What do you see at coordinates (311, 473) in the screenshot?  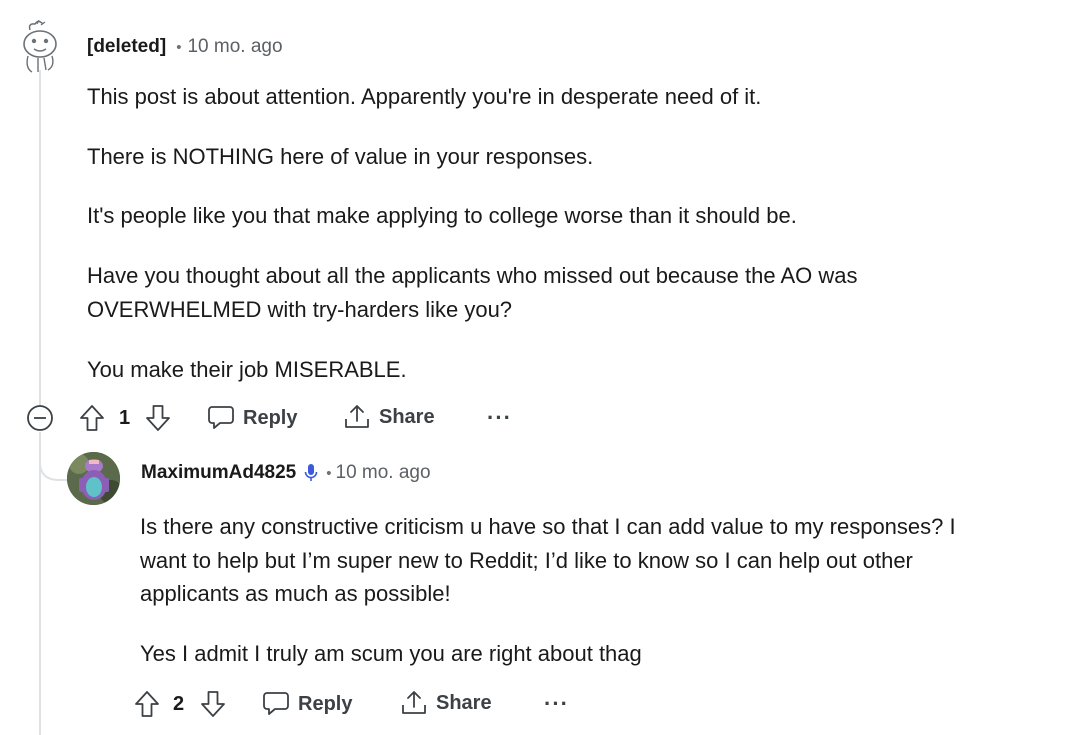 I see `microphone-icon` at bounding box center [311, 473].